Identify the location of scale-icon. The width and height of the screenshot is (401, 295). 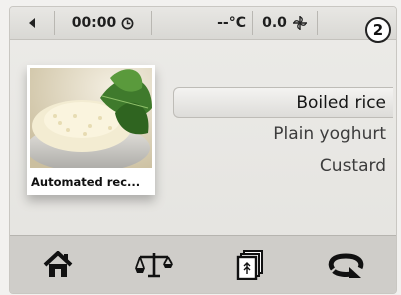
(154, 264).